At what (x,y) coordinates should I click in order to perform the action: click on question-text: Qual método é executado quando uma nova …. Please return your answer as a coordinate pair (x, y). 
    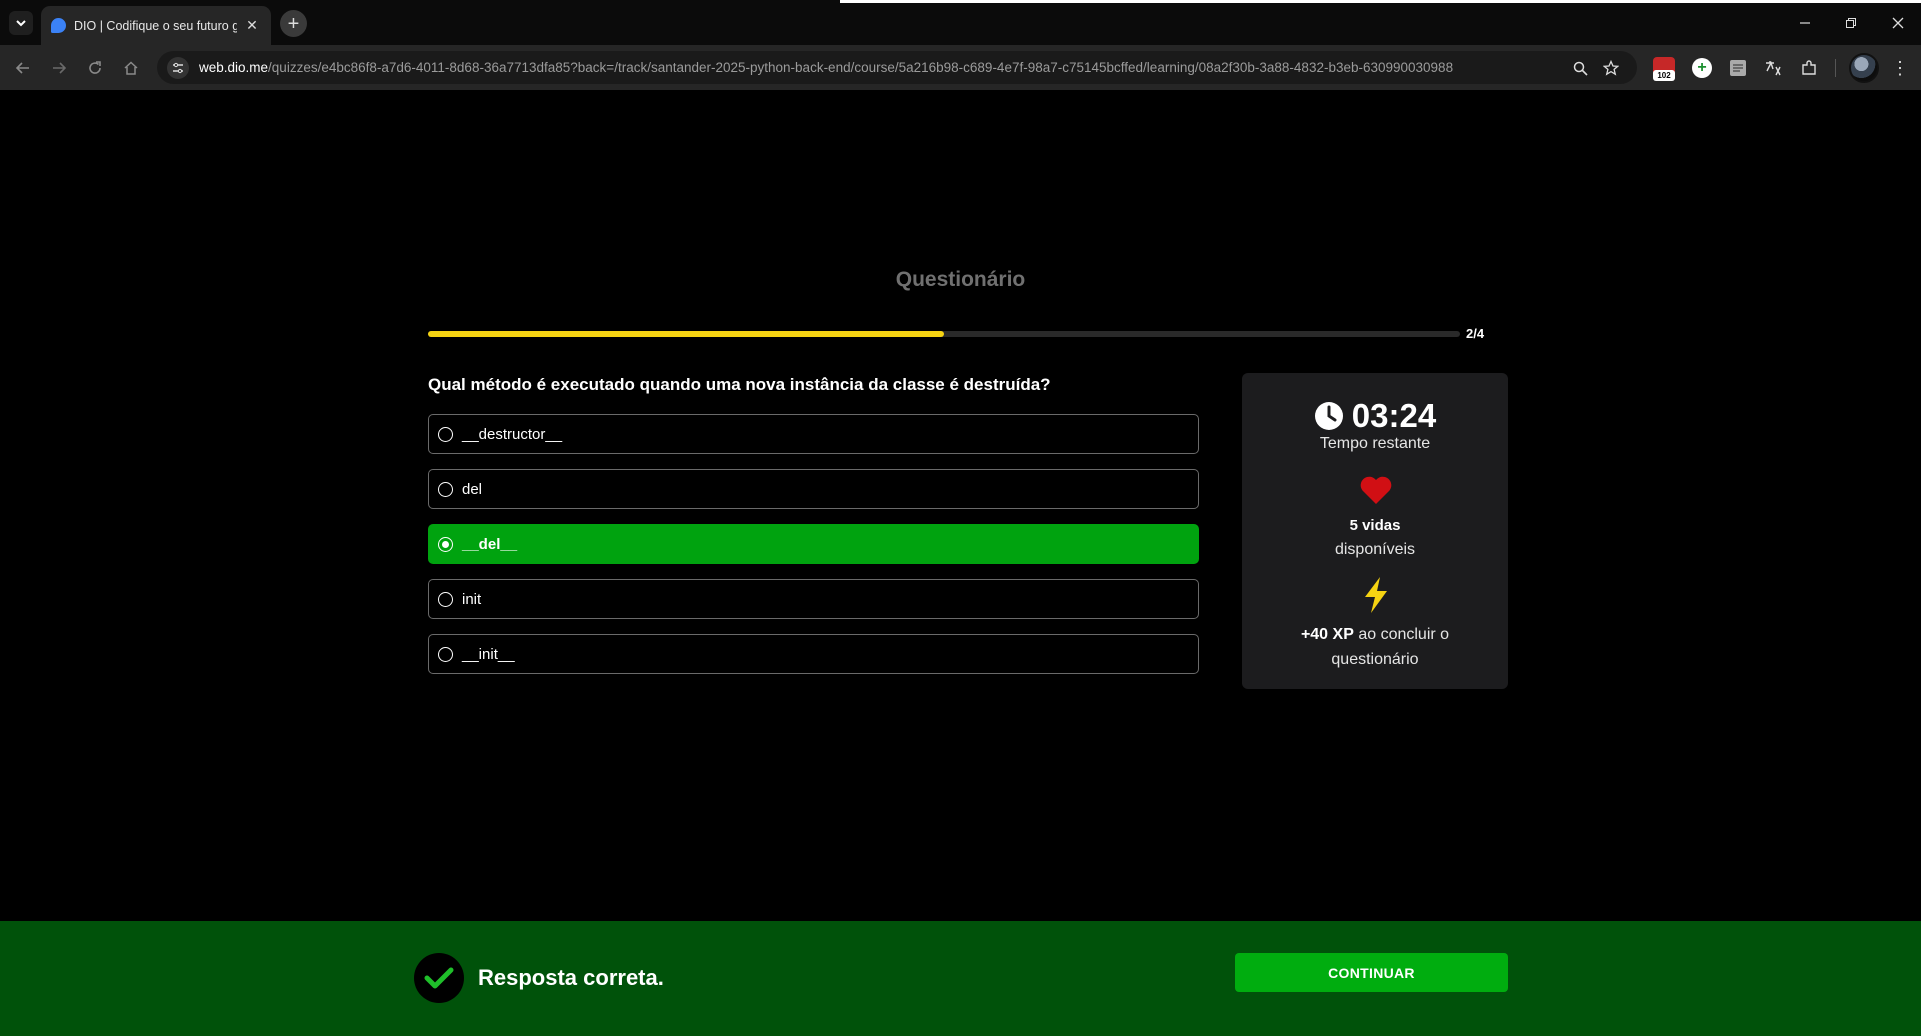
    Looking at the image, I should click on (739, 384).